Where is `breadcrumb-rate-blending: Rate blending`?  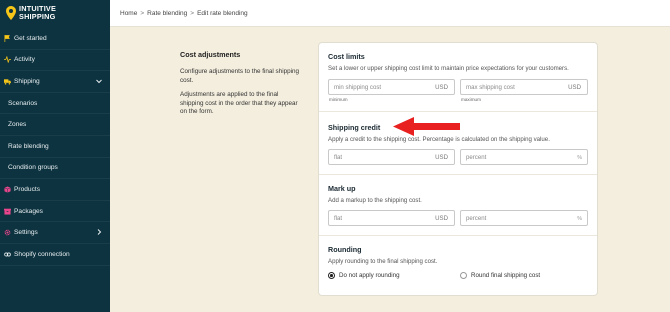 breadcrumb-rate-blending: Rate blending is located at coordinates (167, 13).